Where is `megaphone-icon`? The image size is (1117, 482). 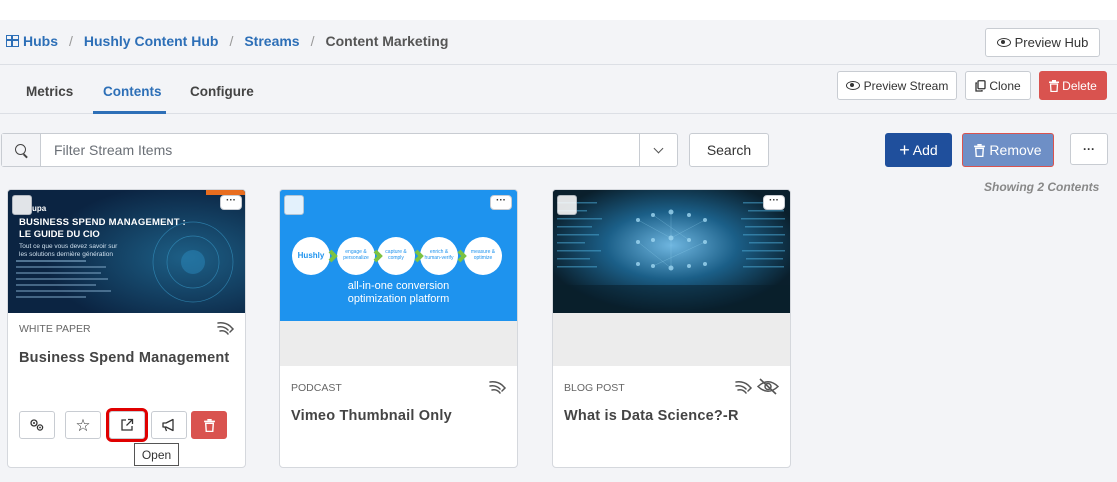
megaphone-icon is located at coordinates (168, 425).